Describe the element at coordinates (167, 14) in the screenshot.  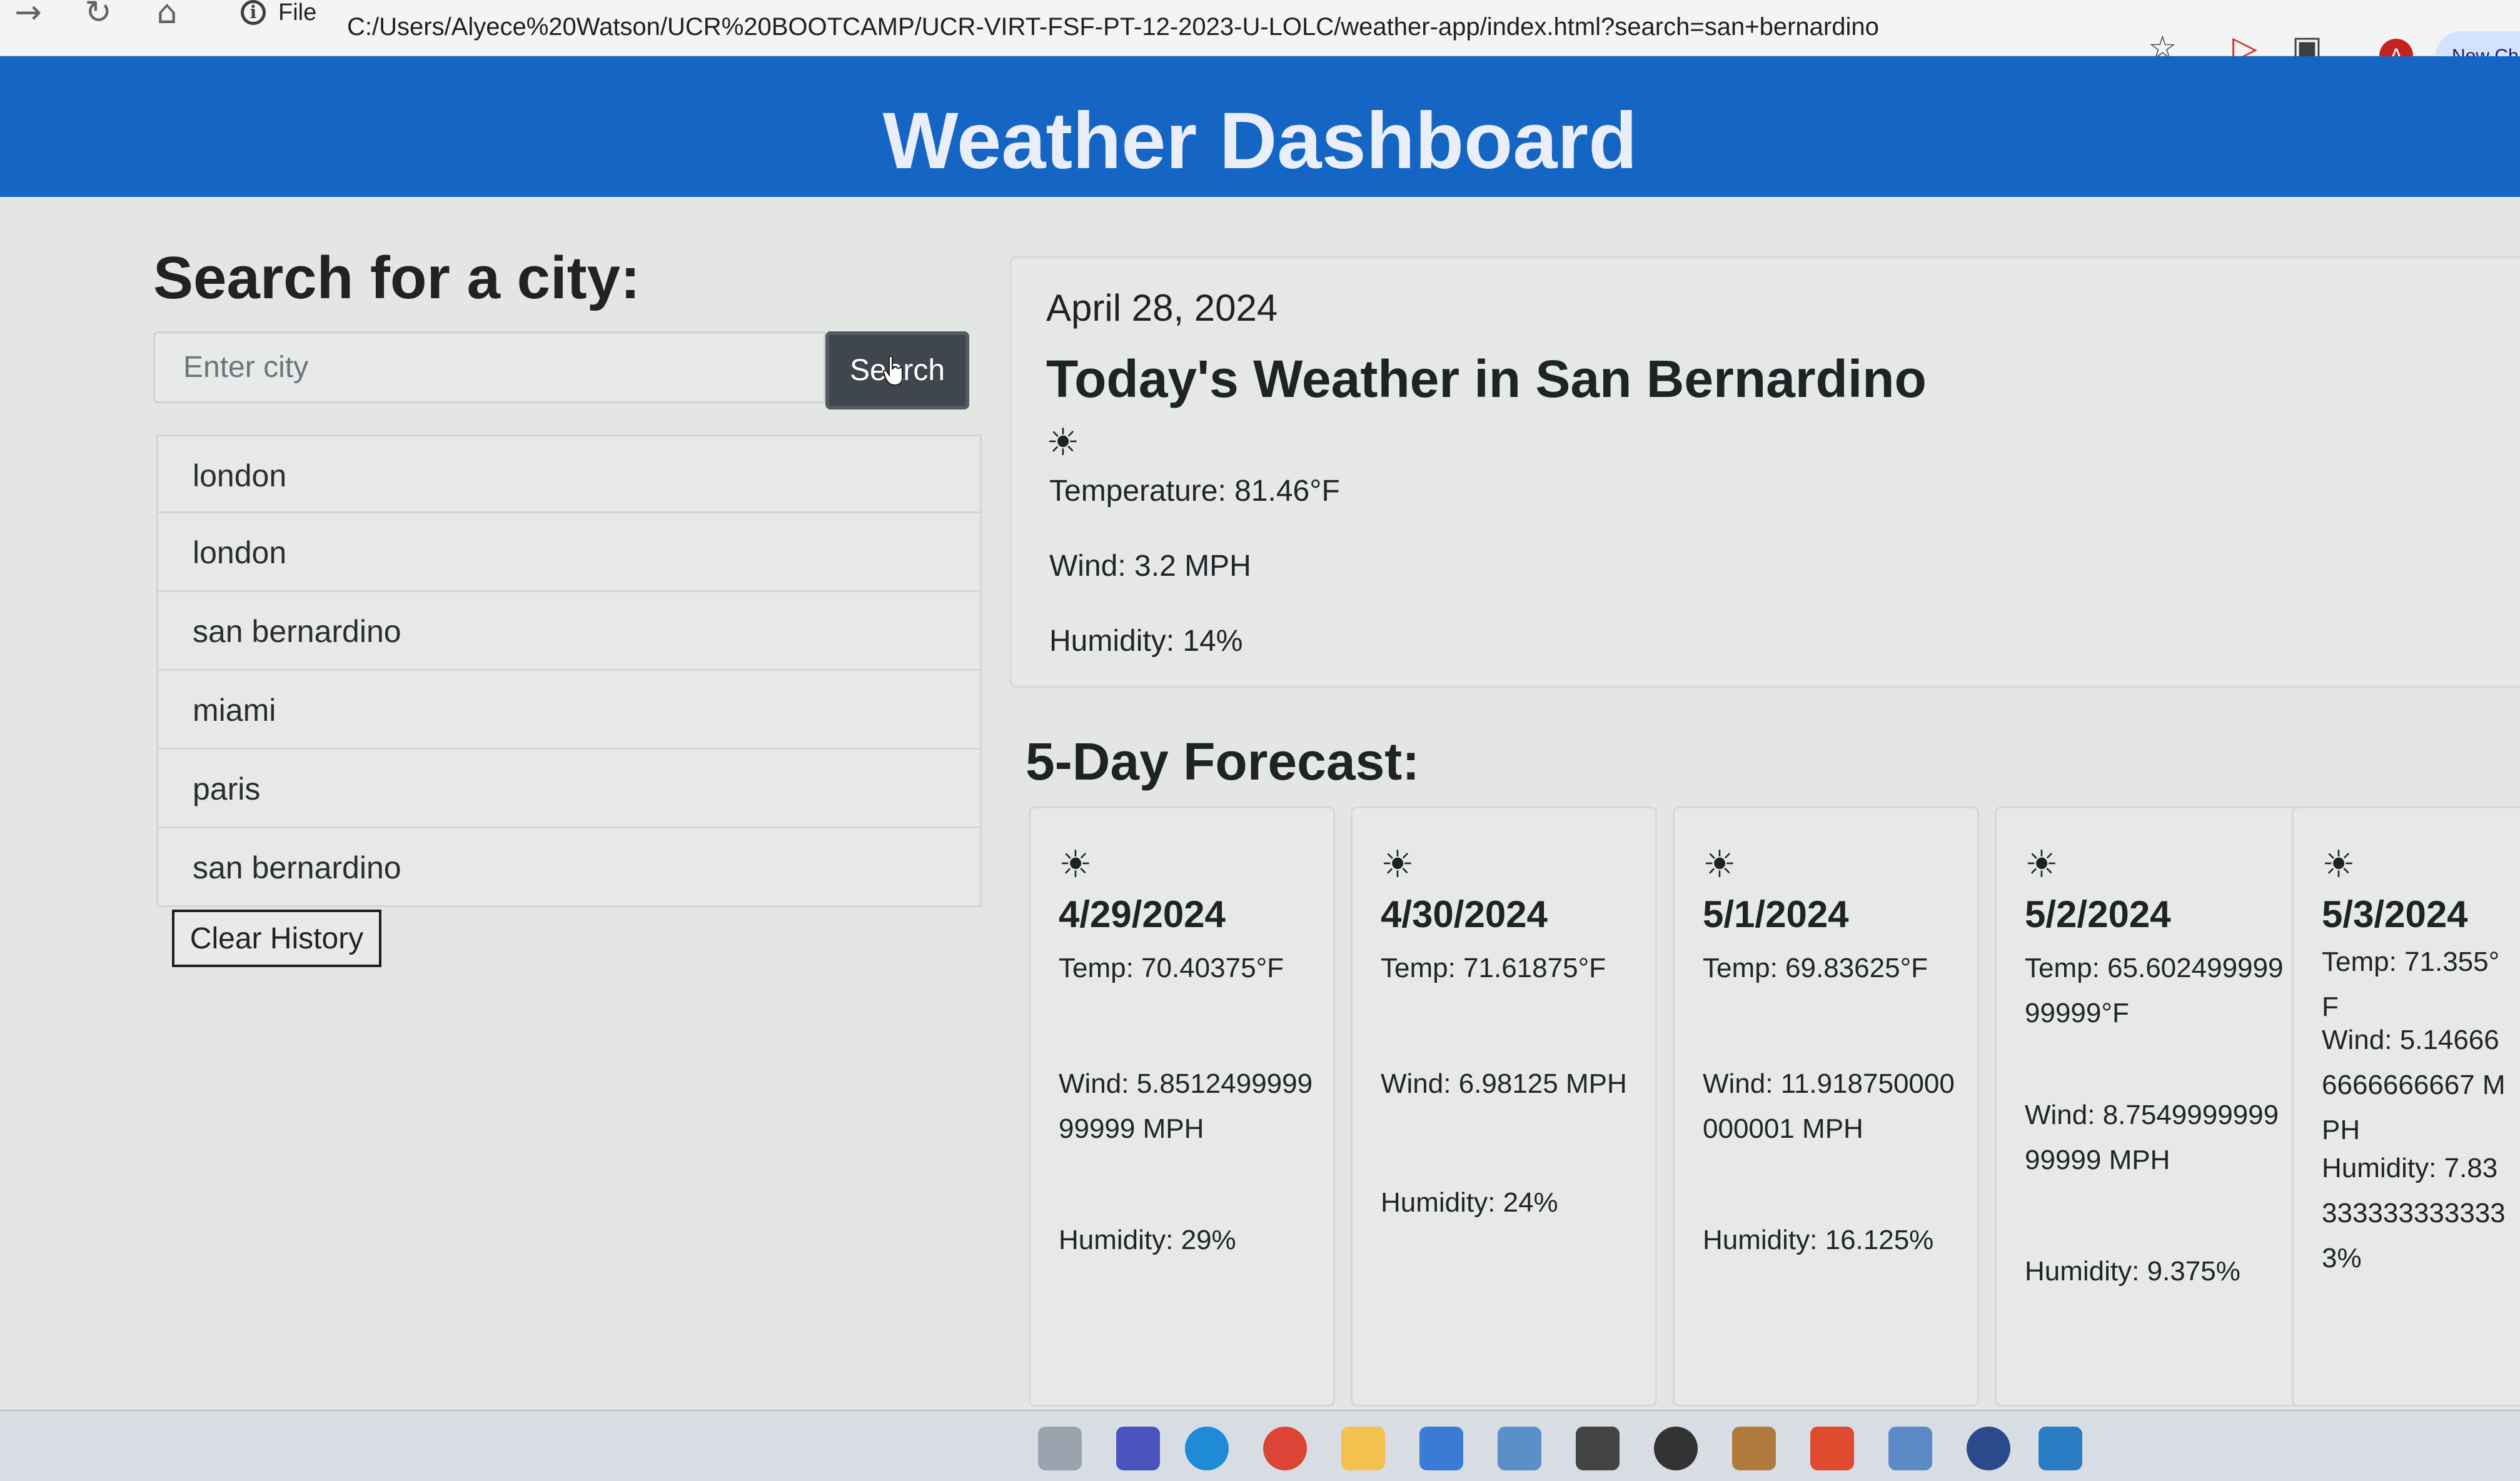
I see `home-icon: ⌂` at that location.